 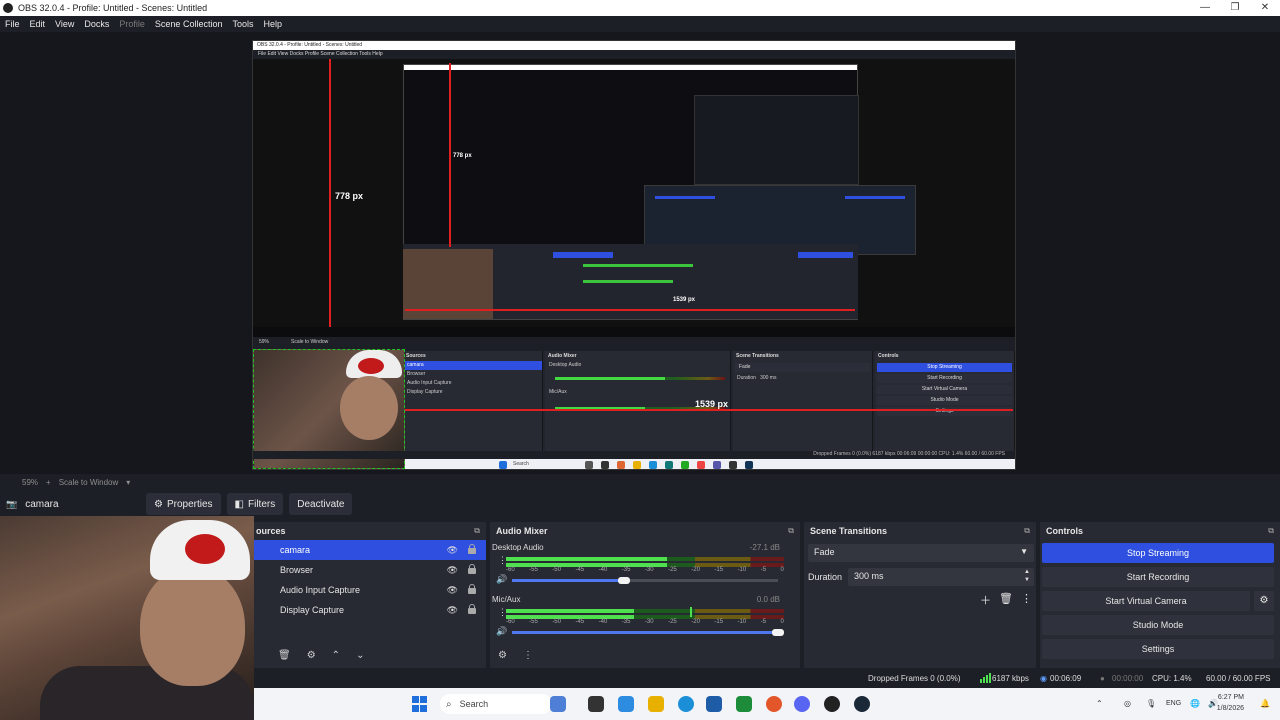 What do you see at coordinates (1158, 649) in the screenshot?
I see `settings-button: Settings` at bounding box center [1158, 649].